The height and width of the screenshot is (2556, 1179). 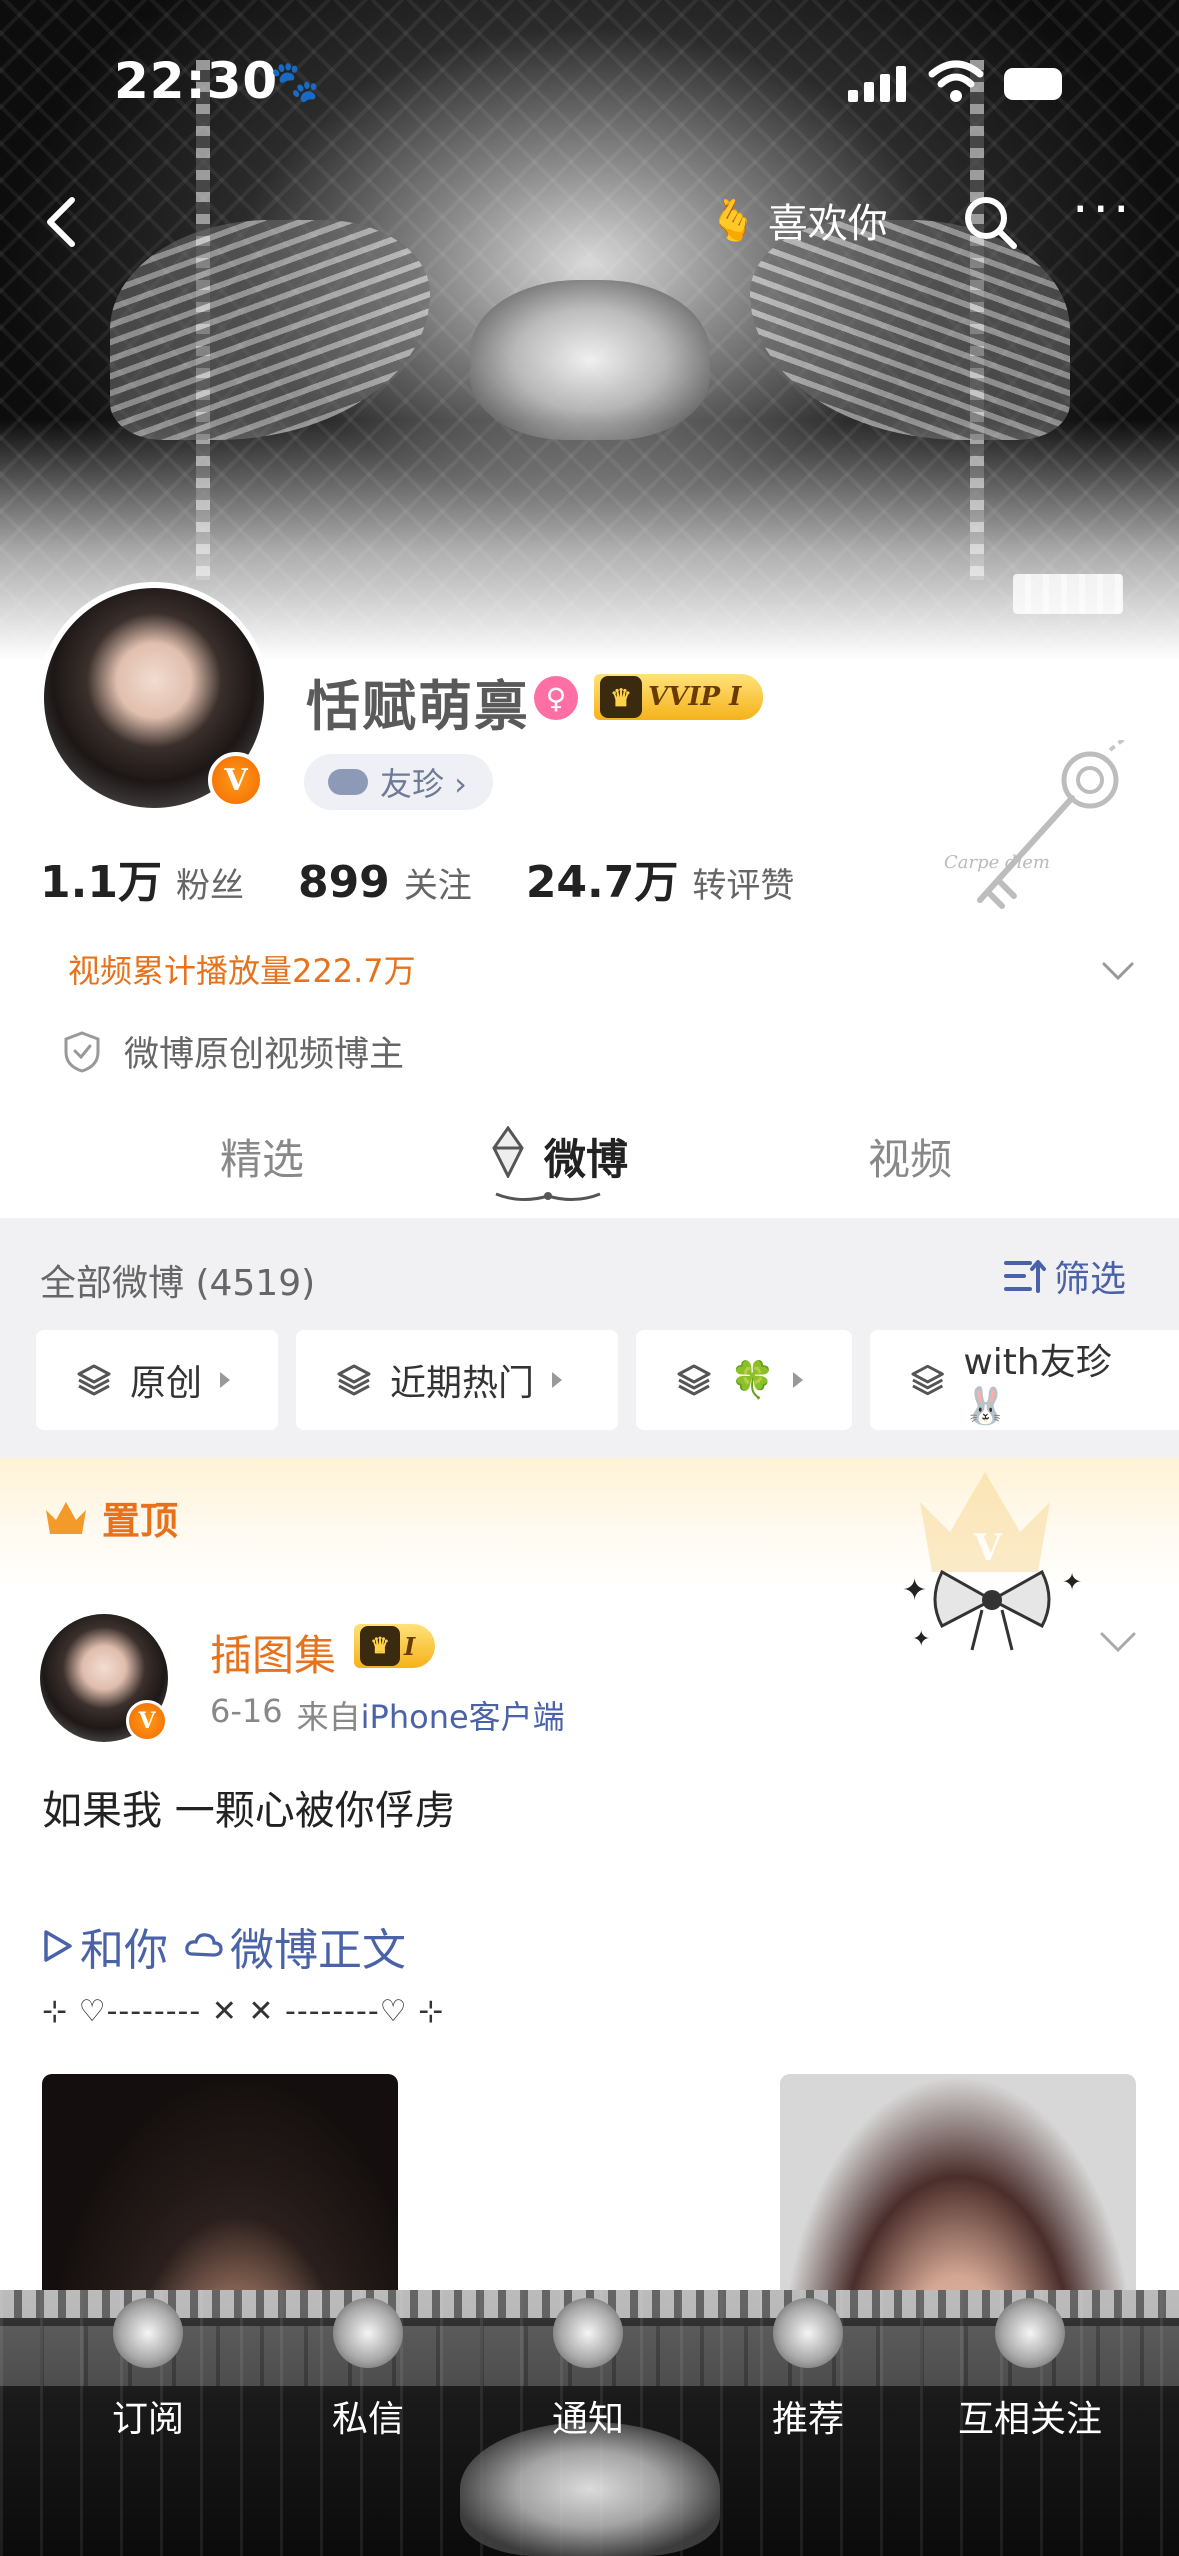 I want to click on certification-line: 微博原创视频博主, so click(x=233, y=1051).